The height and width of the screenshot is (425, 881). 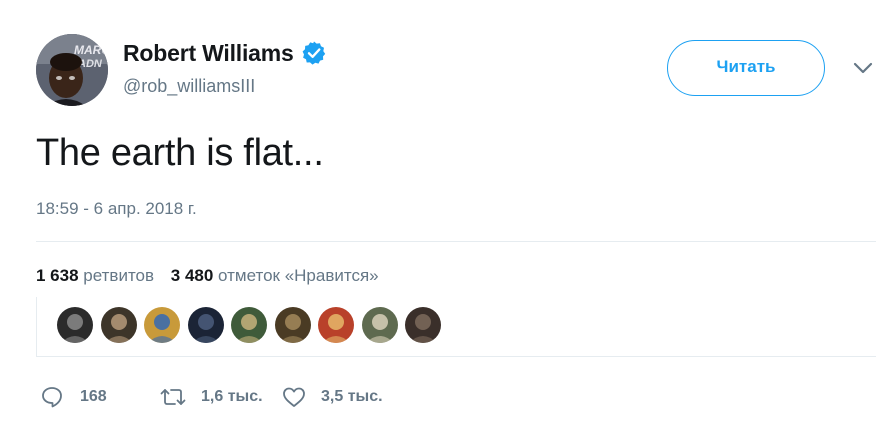 What do you see at coordinates (93, 396) in the screenshot?
I see `reply-count: 168` at bounding box center [93, 396].